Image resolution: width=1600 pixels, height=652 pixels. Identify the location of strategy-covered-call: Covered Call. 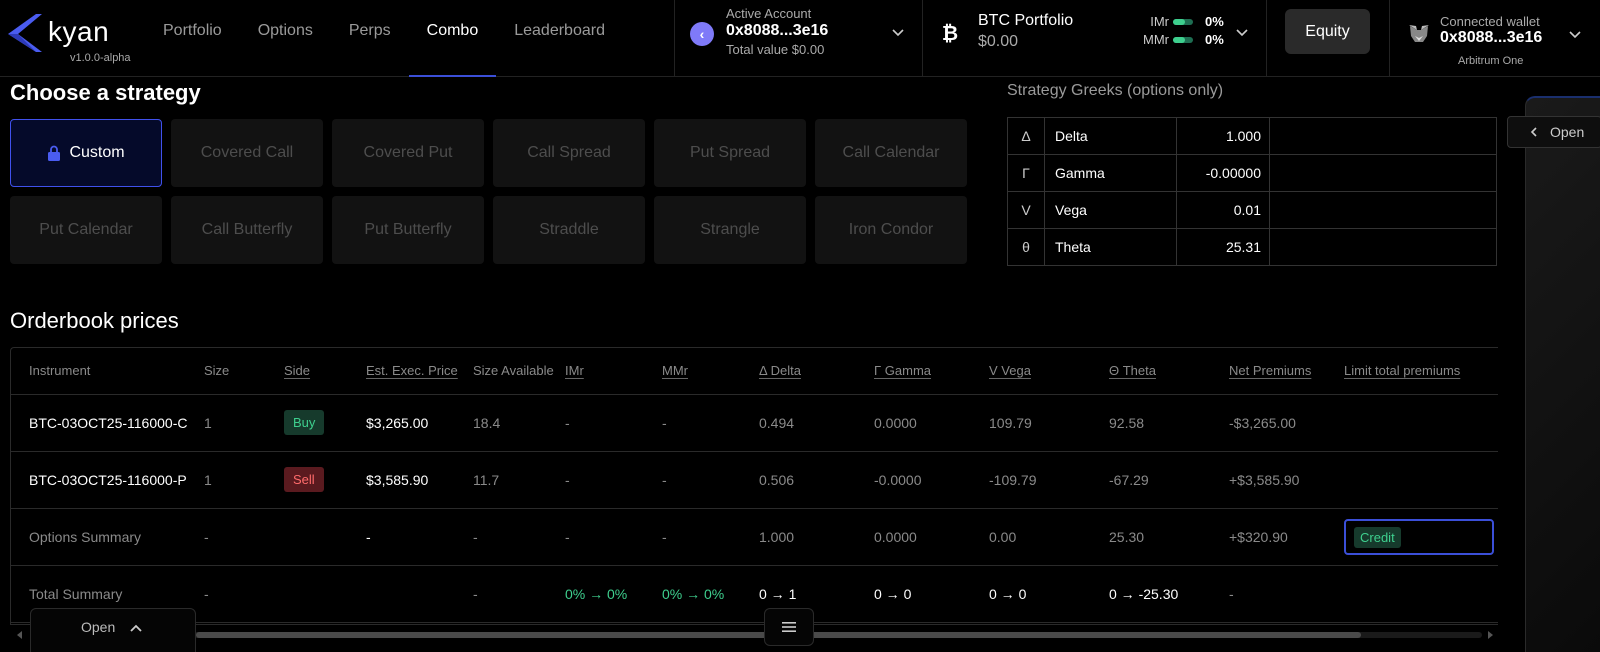
(247, 153).